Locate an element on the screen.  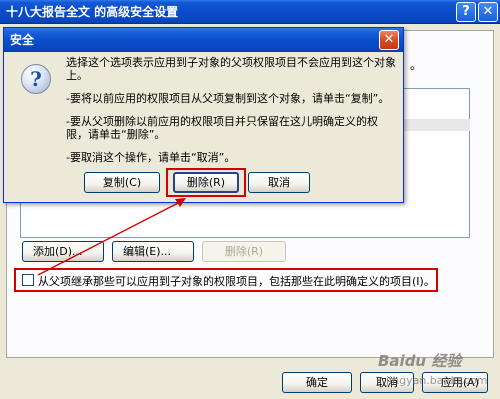
ok-button: 确定 is located at coordinates (317, 382).